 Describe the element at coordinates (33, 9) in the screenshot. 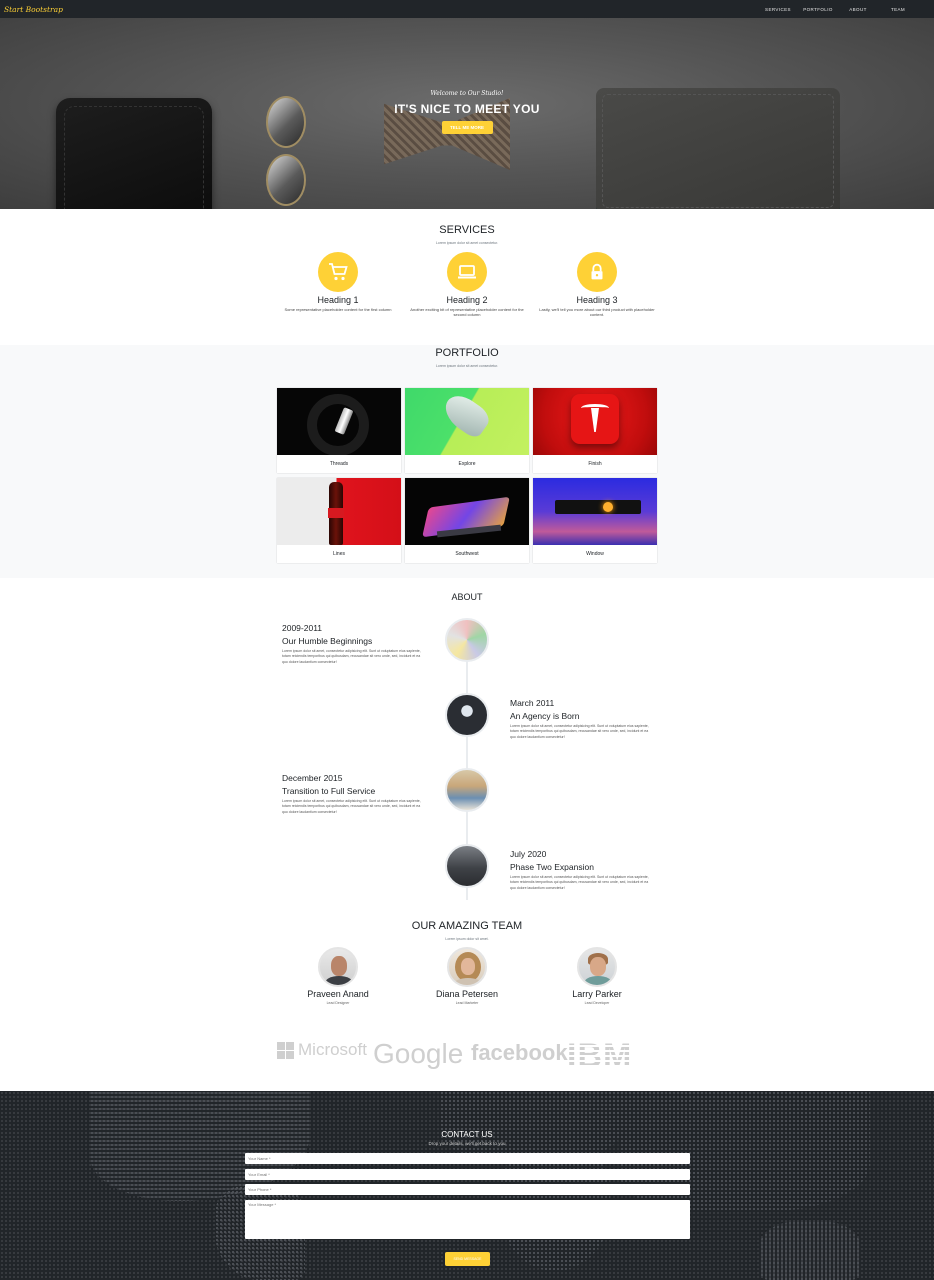

I see `brand-logo: Start Bootstrap` at that location.